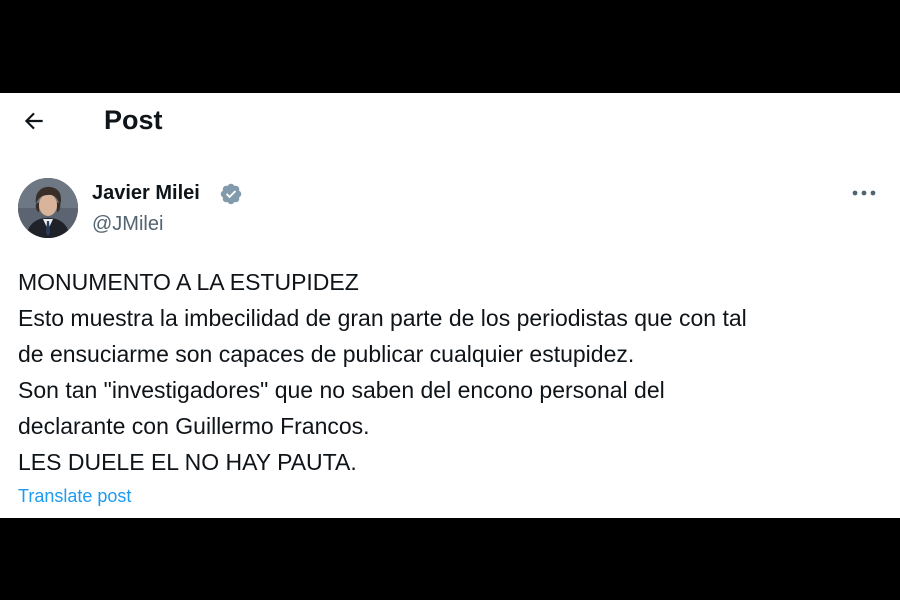 Image resolution: width=900 pixels, height=600 pixels. What do you see at coordinates (450, 119) in the screenshot?
I see `post-header: Post` at bounding box center [450, 119].